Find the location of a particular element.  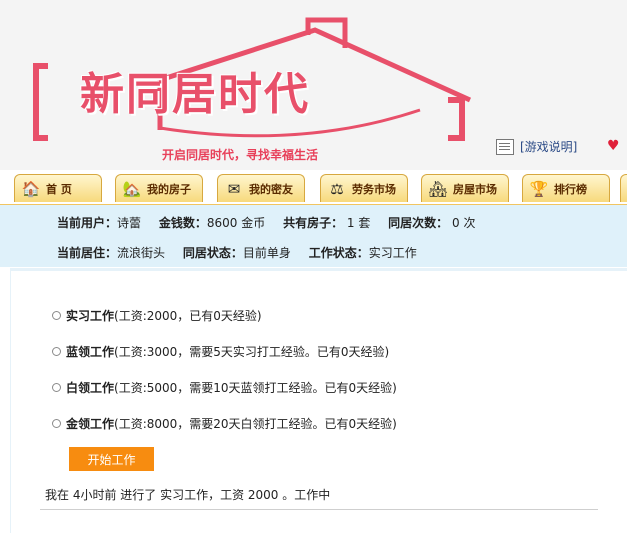

main-nav: 🏠 首 页 🏡 我的房子 ✉ 我的密友 ⚖ 劳务市场 🏘 房屋市场 🏆 排行榜 is located at coordinates (313, 187).